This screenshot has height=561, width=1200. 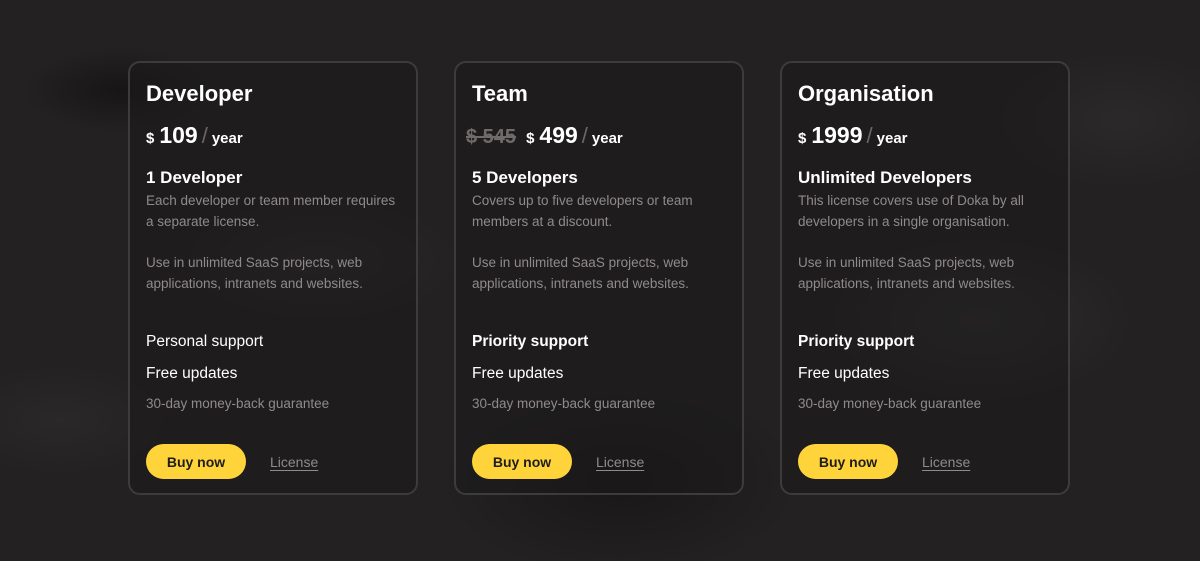 I want to click on price-row: $ 1999 / year, so click(x=925, y=136).